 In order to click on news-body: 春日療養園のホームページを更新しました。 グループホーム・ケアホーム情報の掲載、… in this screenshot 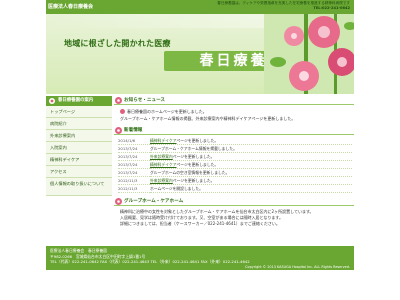, I will do `click(234, 115)`.